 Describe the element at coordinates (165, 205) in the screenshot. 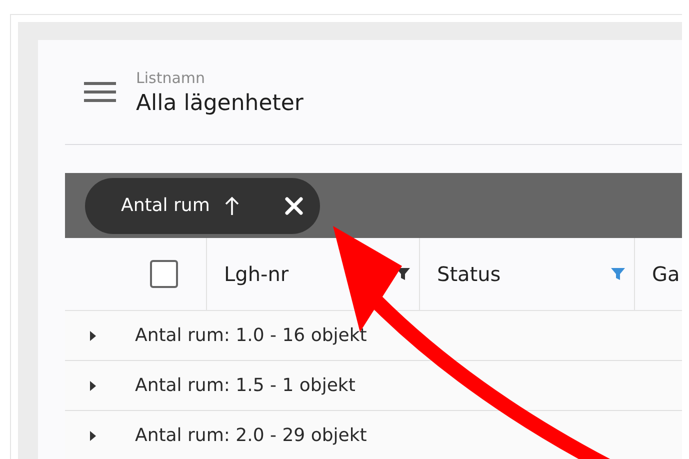

I see `chip-label: Antal rum` at that location.